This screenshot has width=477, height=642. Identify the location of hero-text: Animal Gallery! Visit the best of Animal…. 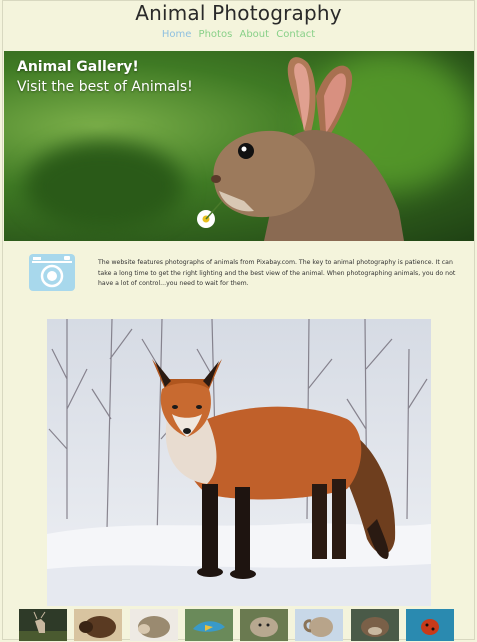
(105, 77).